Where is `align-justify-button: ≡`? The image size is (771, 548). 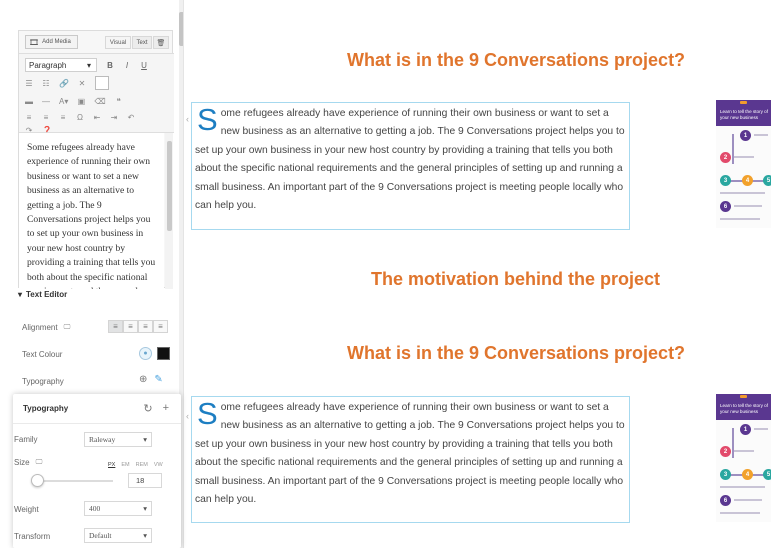
align-justify-button: ≡ is located at coordinates (160, 326).